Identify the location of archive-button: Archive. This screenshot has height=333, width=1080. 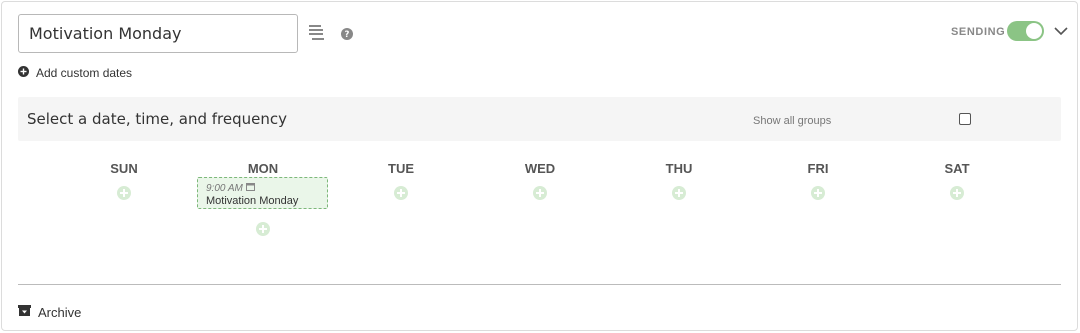
(49, 312).